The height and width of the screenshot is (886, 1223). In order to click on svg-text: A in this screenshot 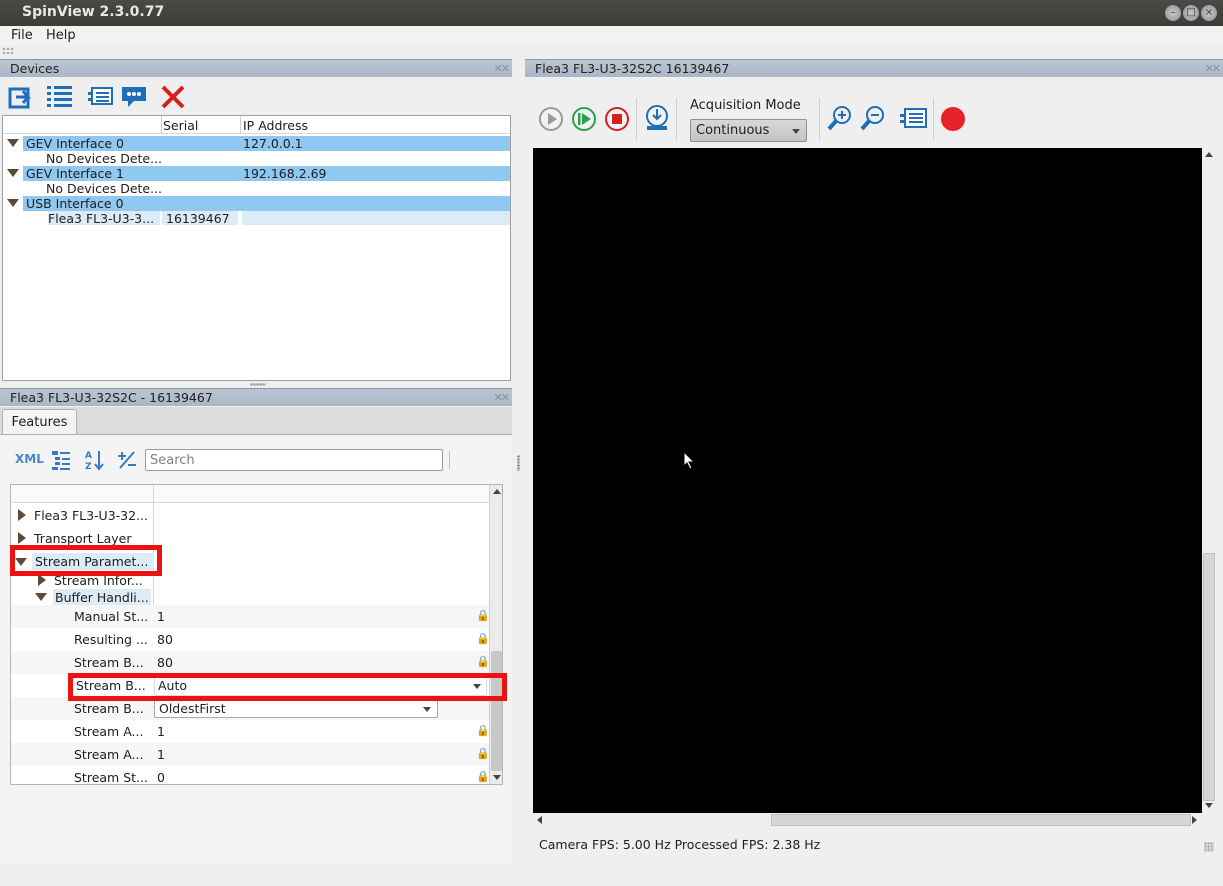, I will do `click(88, 456)`.